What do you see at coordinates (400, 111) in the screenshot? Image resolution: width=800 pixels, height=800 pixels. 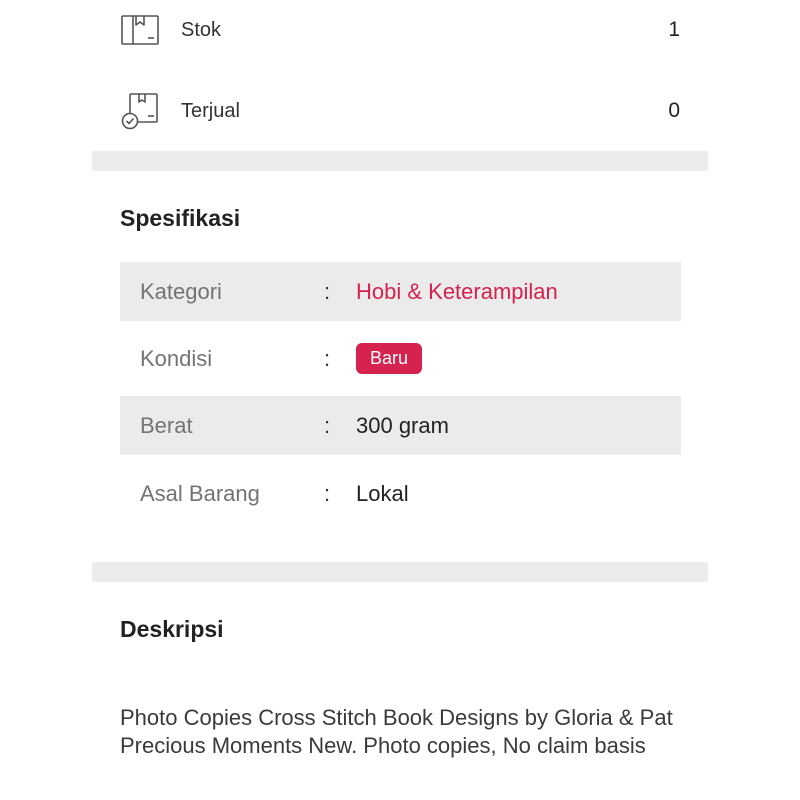 I see `sold-row: Terjual 0` at bounding box center [400, 111].